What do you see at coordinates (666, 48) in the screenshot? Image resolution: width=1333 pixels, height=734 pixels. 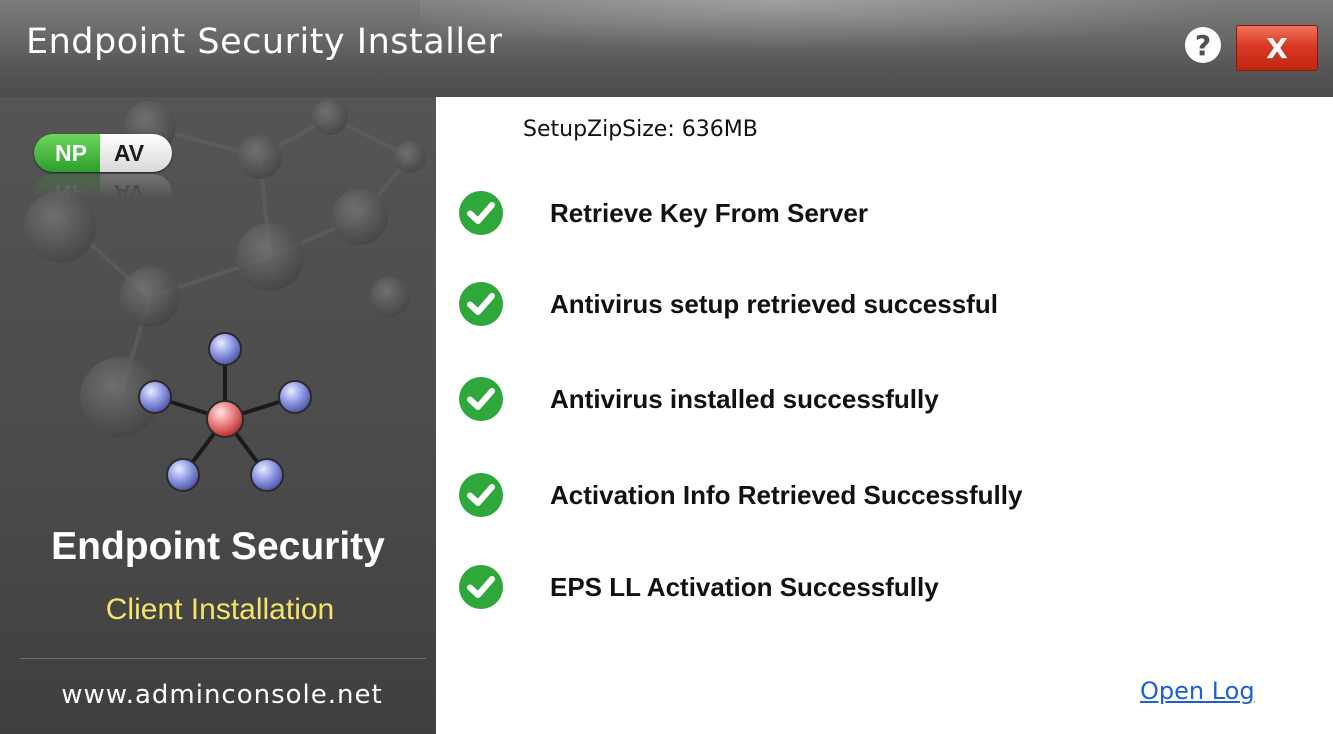 I see `title-bar: Endpoint Security Installer ? X` at bounding box center [666, 48].